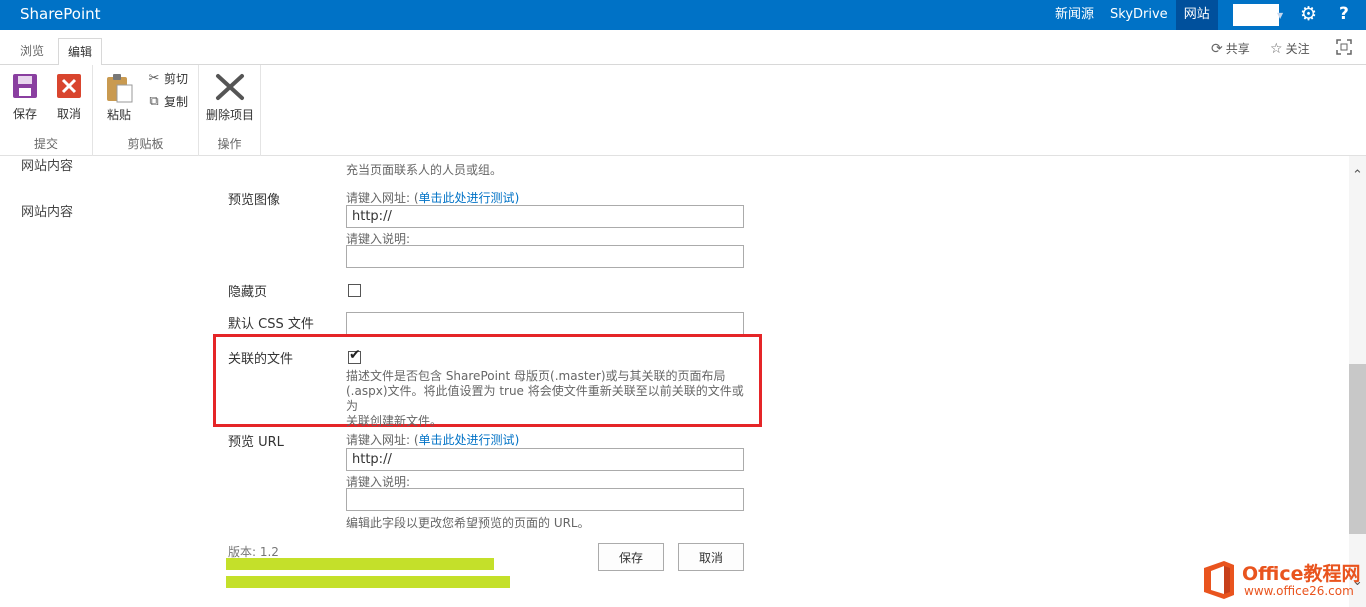 This screenshot has width=1366, height=607. What do you see at coordinates (46, 143) in the screenshot?
I see `ribbon-group-commit-label: 提交` at bounding box center [46, 143].